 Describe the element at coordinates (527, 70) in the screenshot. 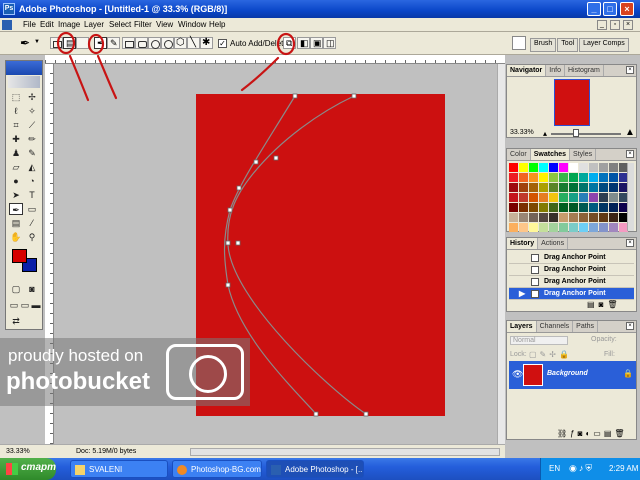

I see `tab-navigator: Navigator` at that location.